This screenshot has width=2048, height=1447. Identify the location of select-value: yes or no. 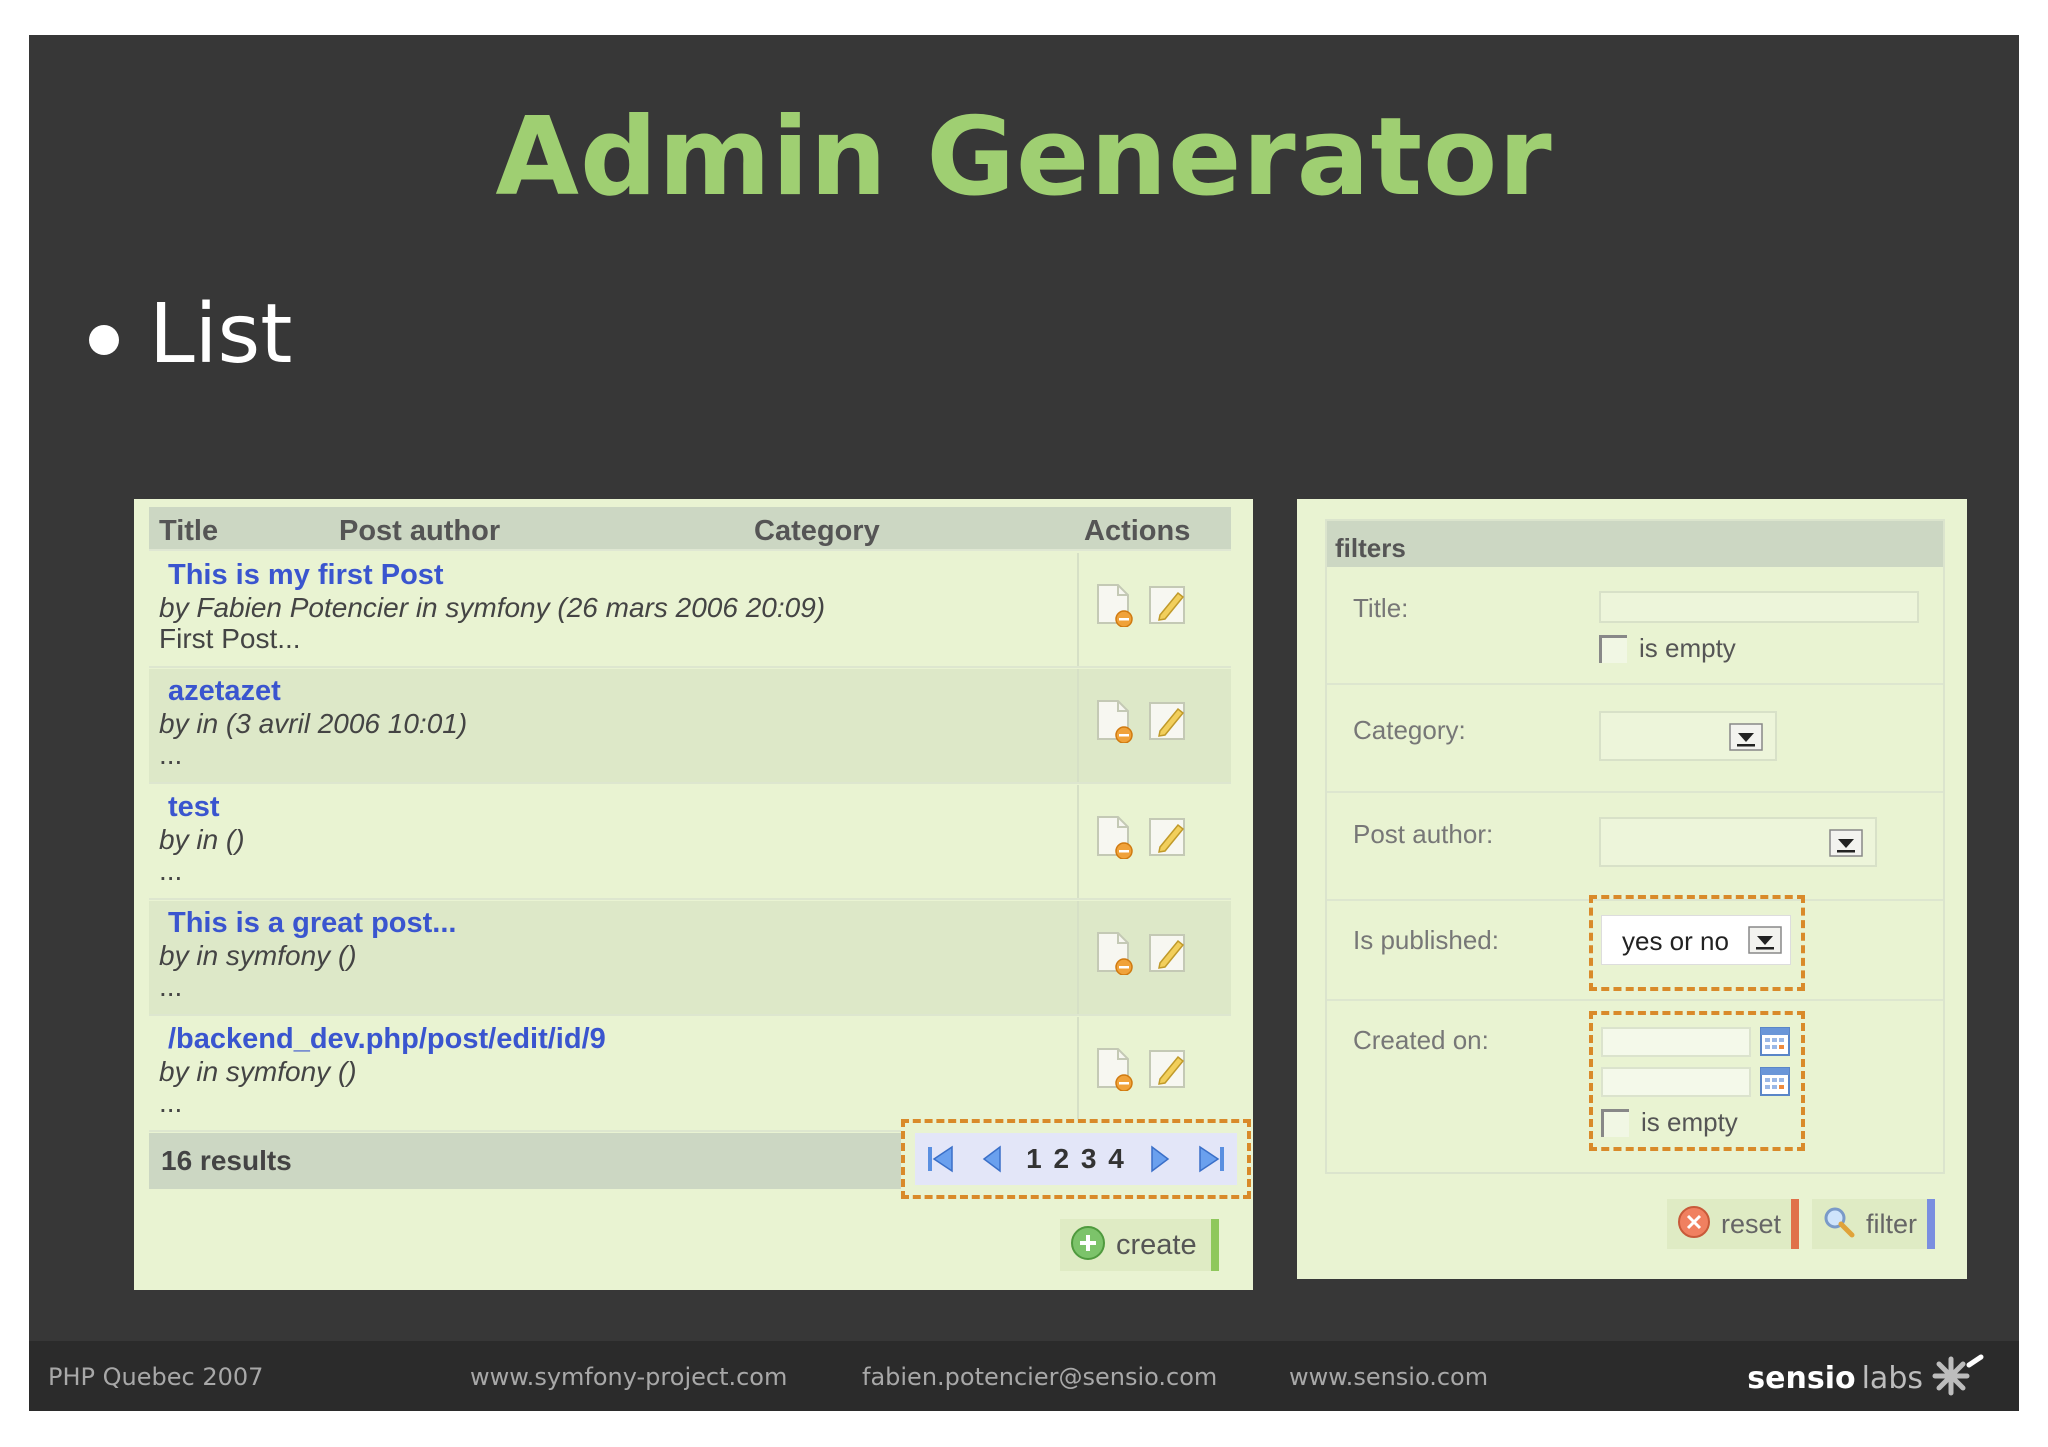
(1675, 941).